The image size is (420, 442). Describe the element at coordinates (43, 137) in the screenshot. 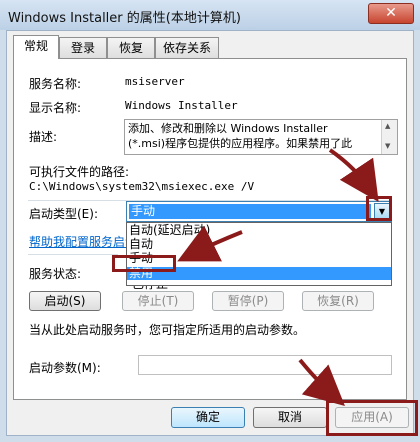

I see `description-label: 描述:` at that location.